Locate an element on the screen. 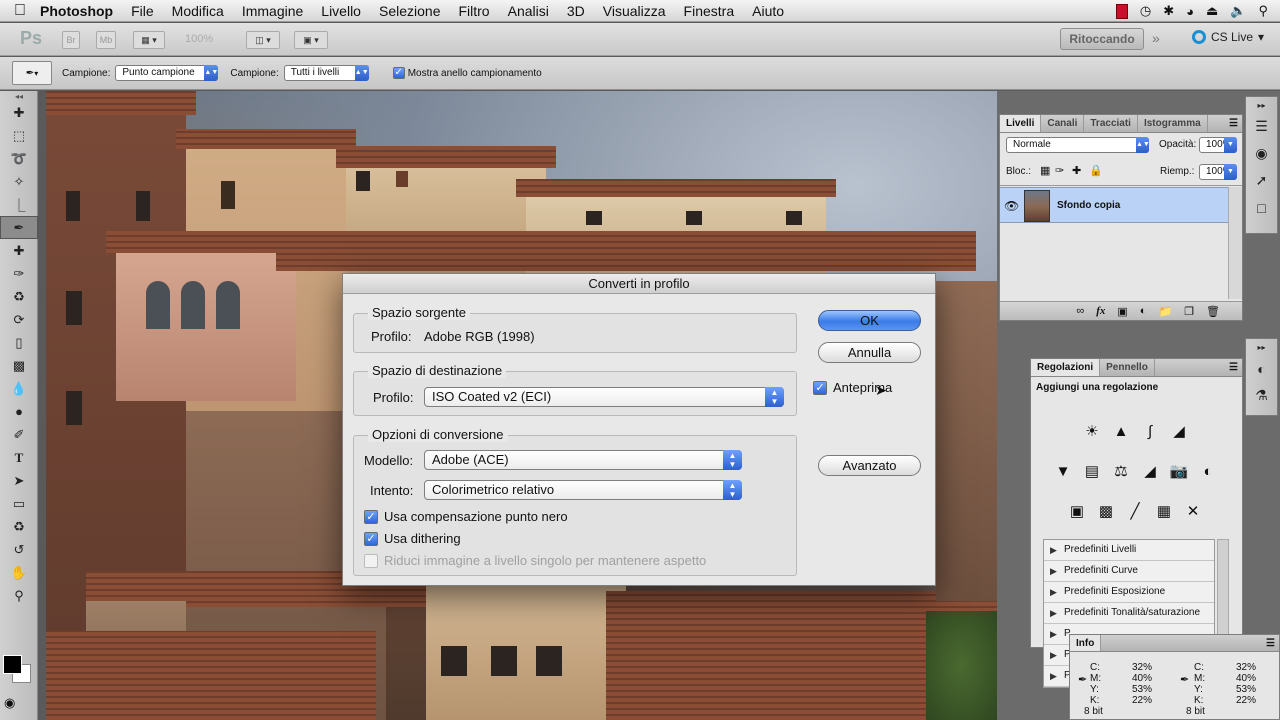 This screenshot has height=720, width=1280. healing-brush-tool-icon: ✚ is located at coordinates (19, 250).